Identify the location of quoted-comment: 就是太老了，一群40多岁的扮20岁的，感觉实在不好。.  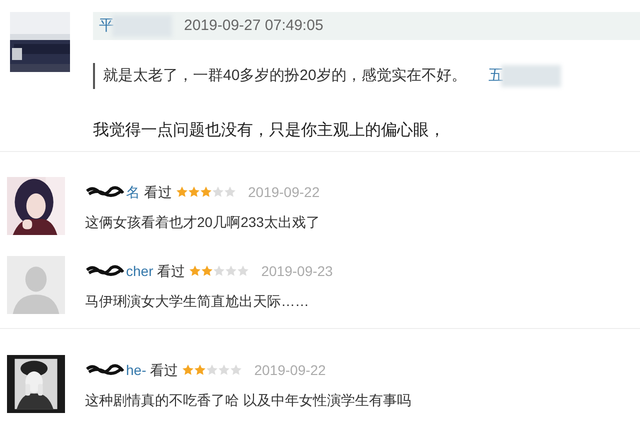
(284, 76).